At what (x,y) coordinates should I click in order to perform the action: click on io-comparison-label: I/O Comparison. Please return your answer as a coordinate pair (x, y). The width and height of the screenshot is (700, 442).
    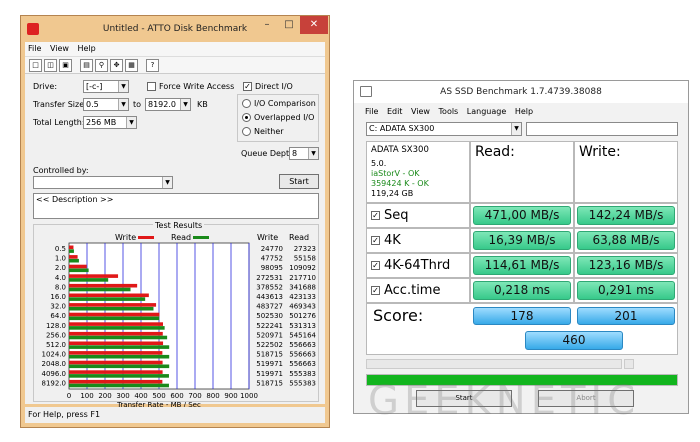
    Looking at the image, I should click on (285, 103).